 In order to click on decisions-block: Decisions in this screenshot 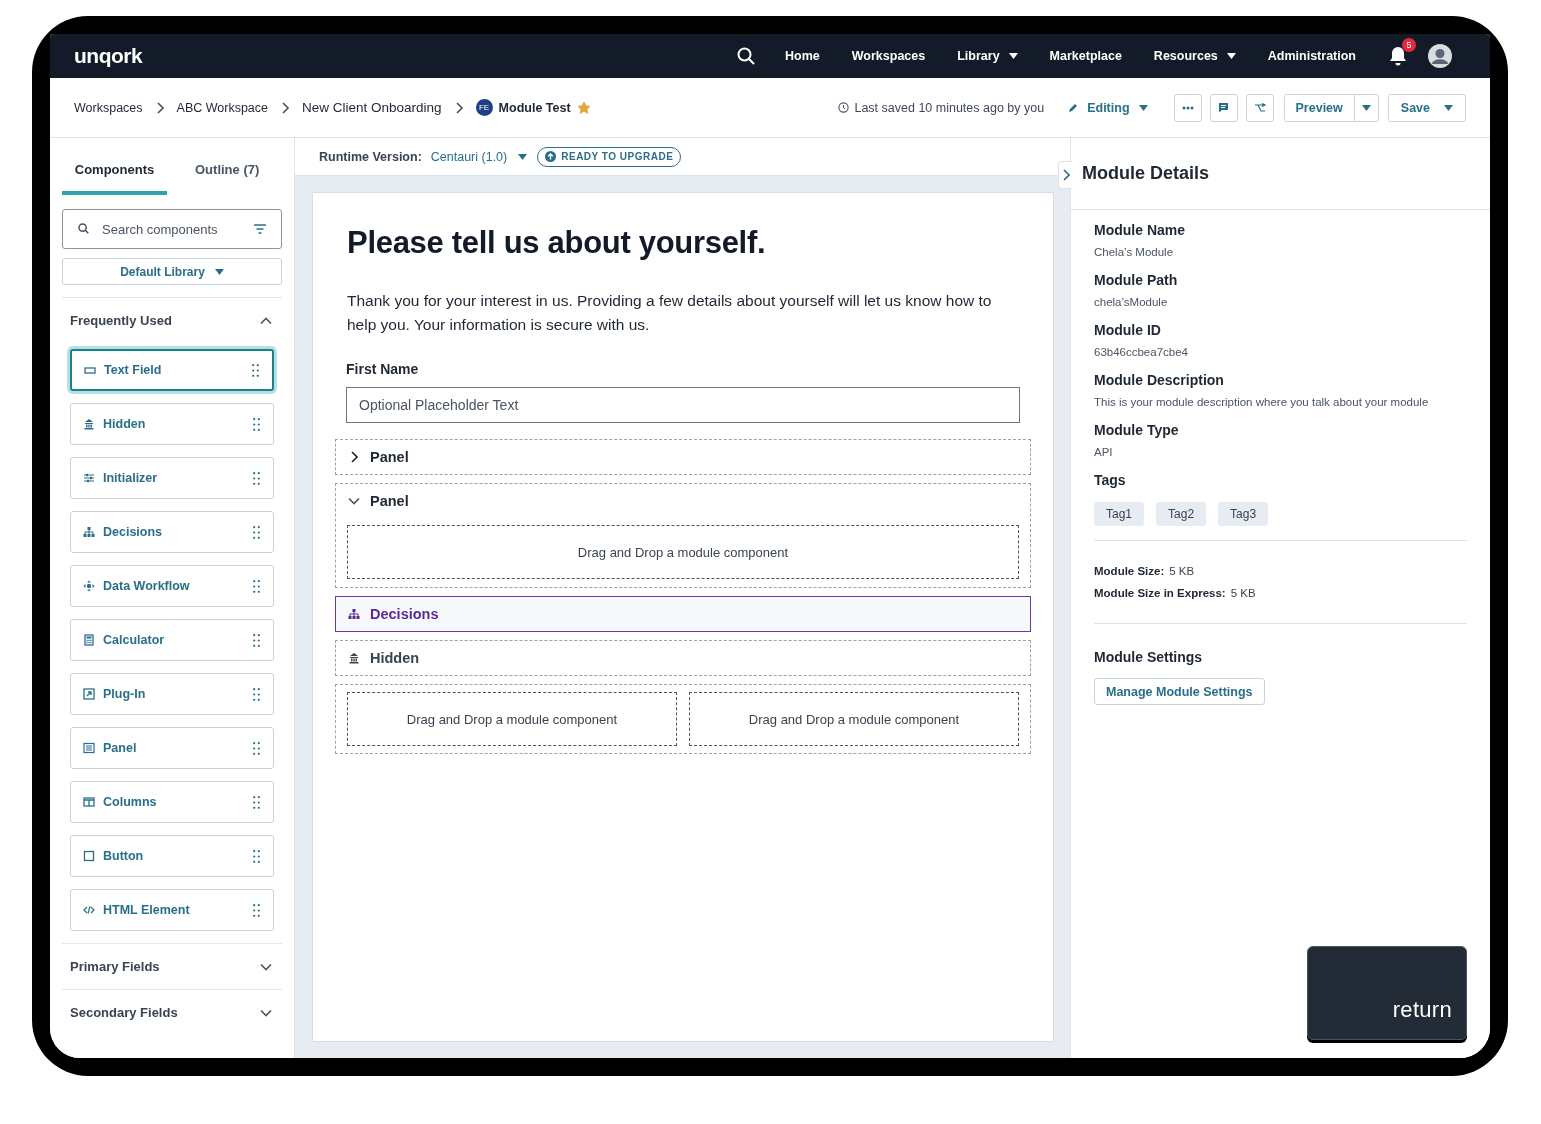, I will do `click(683, 614)`.